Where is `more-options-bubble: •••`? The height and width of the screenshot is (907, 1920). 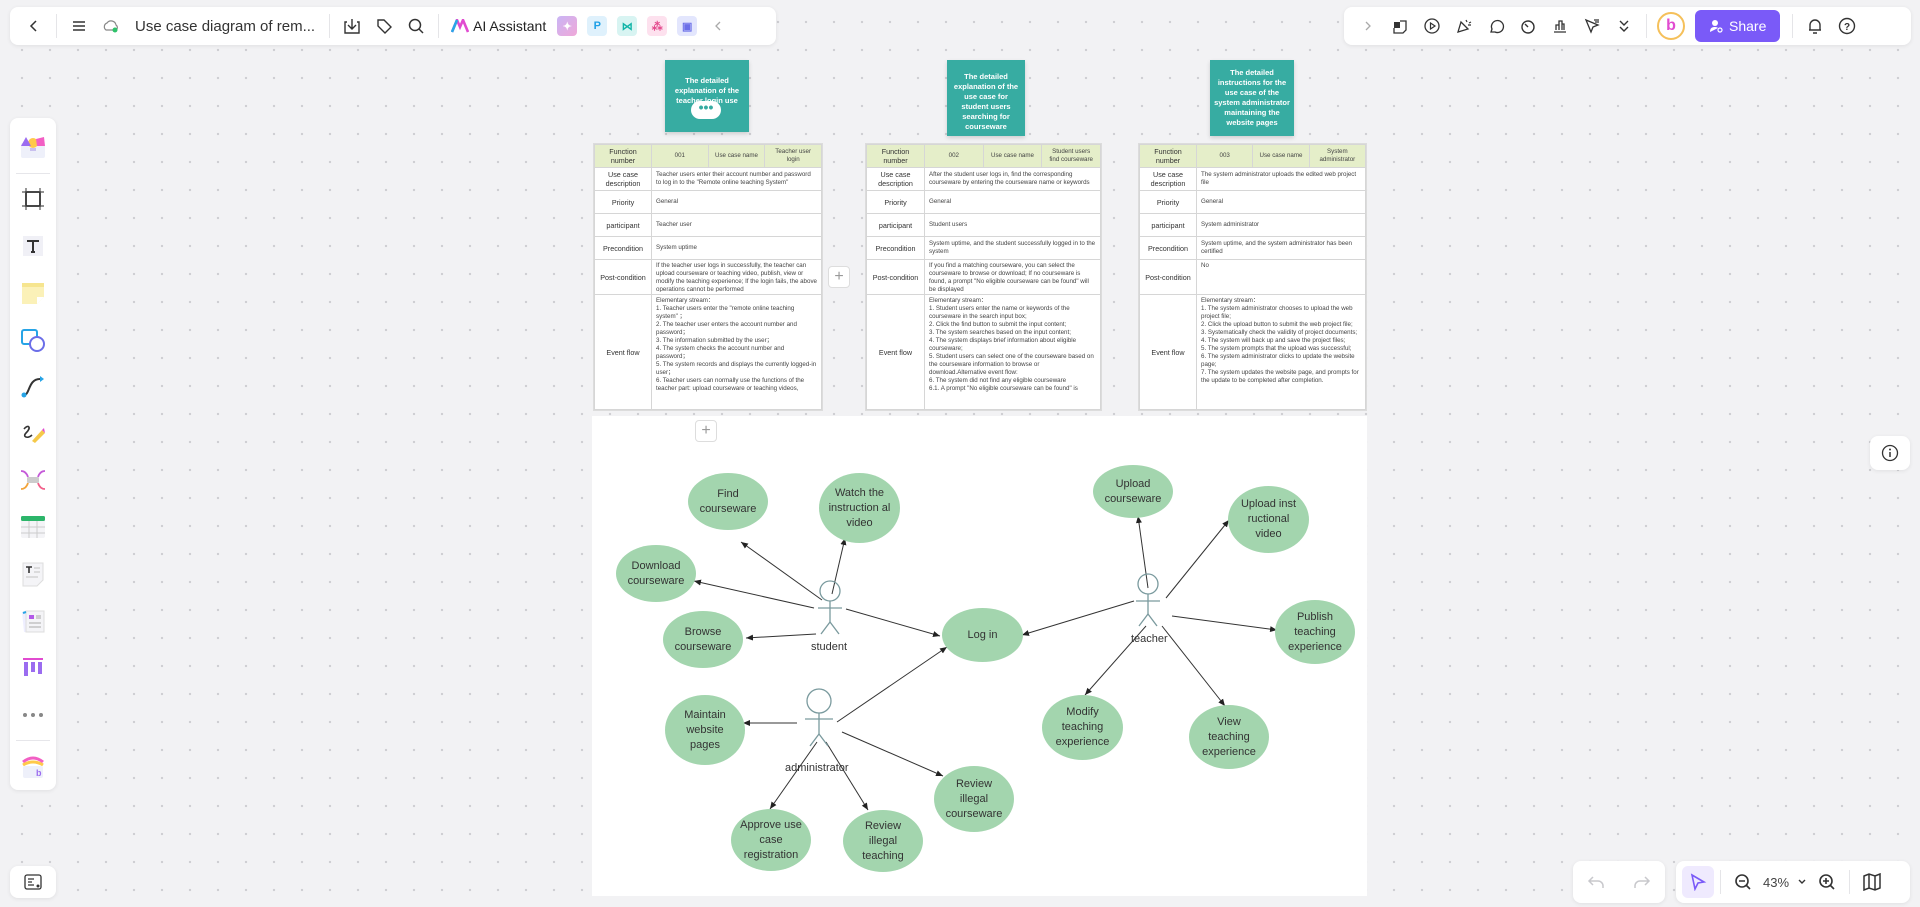
more-options-bubble: ••• is located at coordinates (706, 109).